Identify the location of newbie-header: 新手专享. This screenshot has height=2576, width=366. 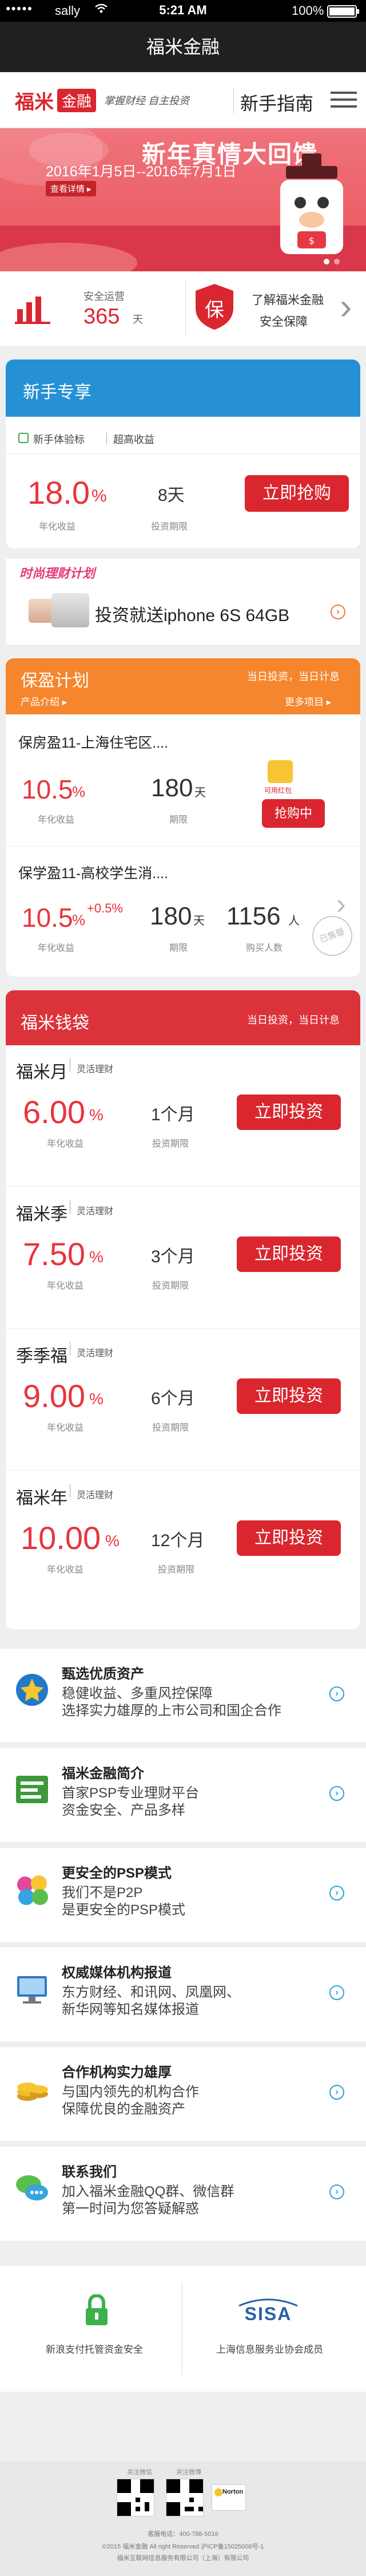
(183, 388).